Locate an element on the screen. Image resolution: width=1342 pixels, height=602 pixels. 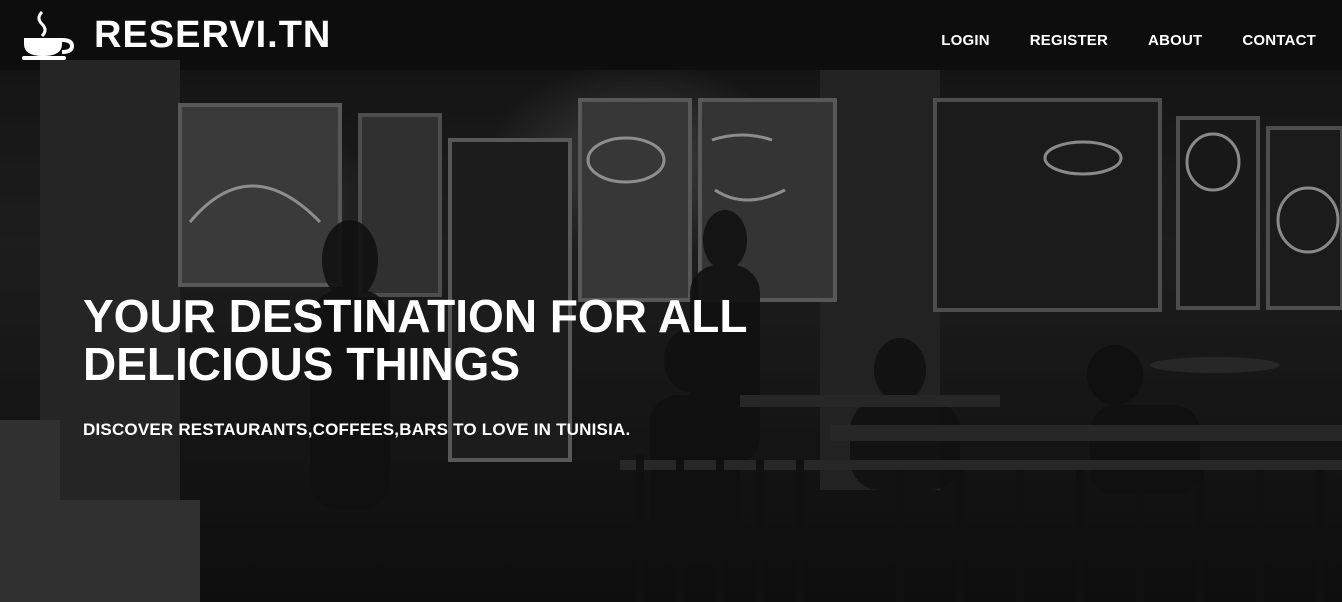
nav-about-link: ABOUT is located at coordinates (1175, 40).